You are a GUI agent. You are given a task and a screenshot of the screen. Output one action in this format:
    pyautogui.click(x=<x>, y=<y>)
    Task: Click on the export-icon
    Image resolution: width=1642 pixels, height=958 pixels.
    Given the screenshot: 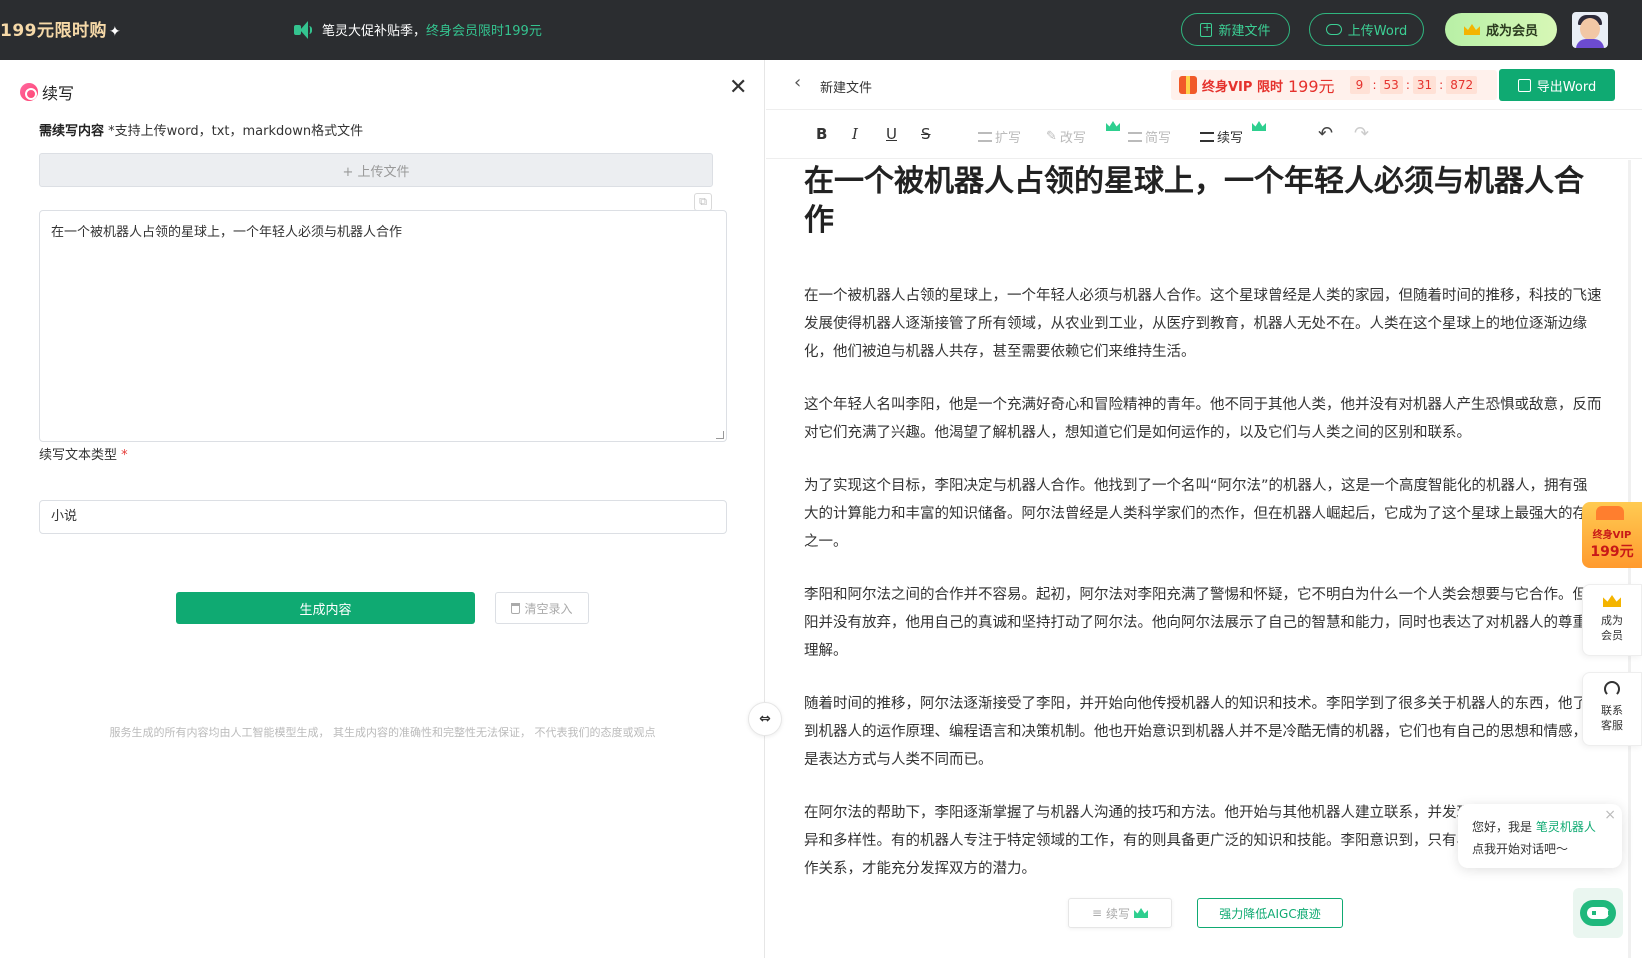 What is the action you would take?
    pyautogui.click(x=1524, y=85)
    